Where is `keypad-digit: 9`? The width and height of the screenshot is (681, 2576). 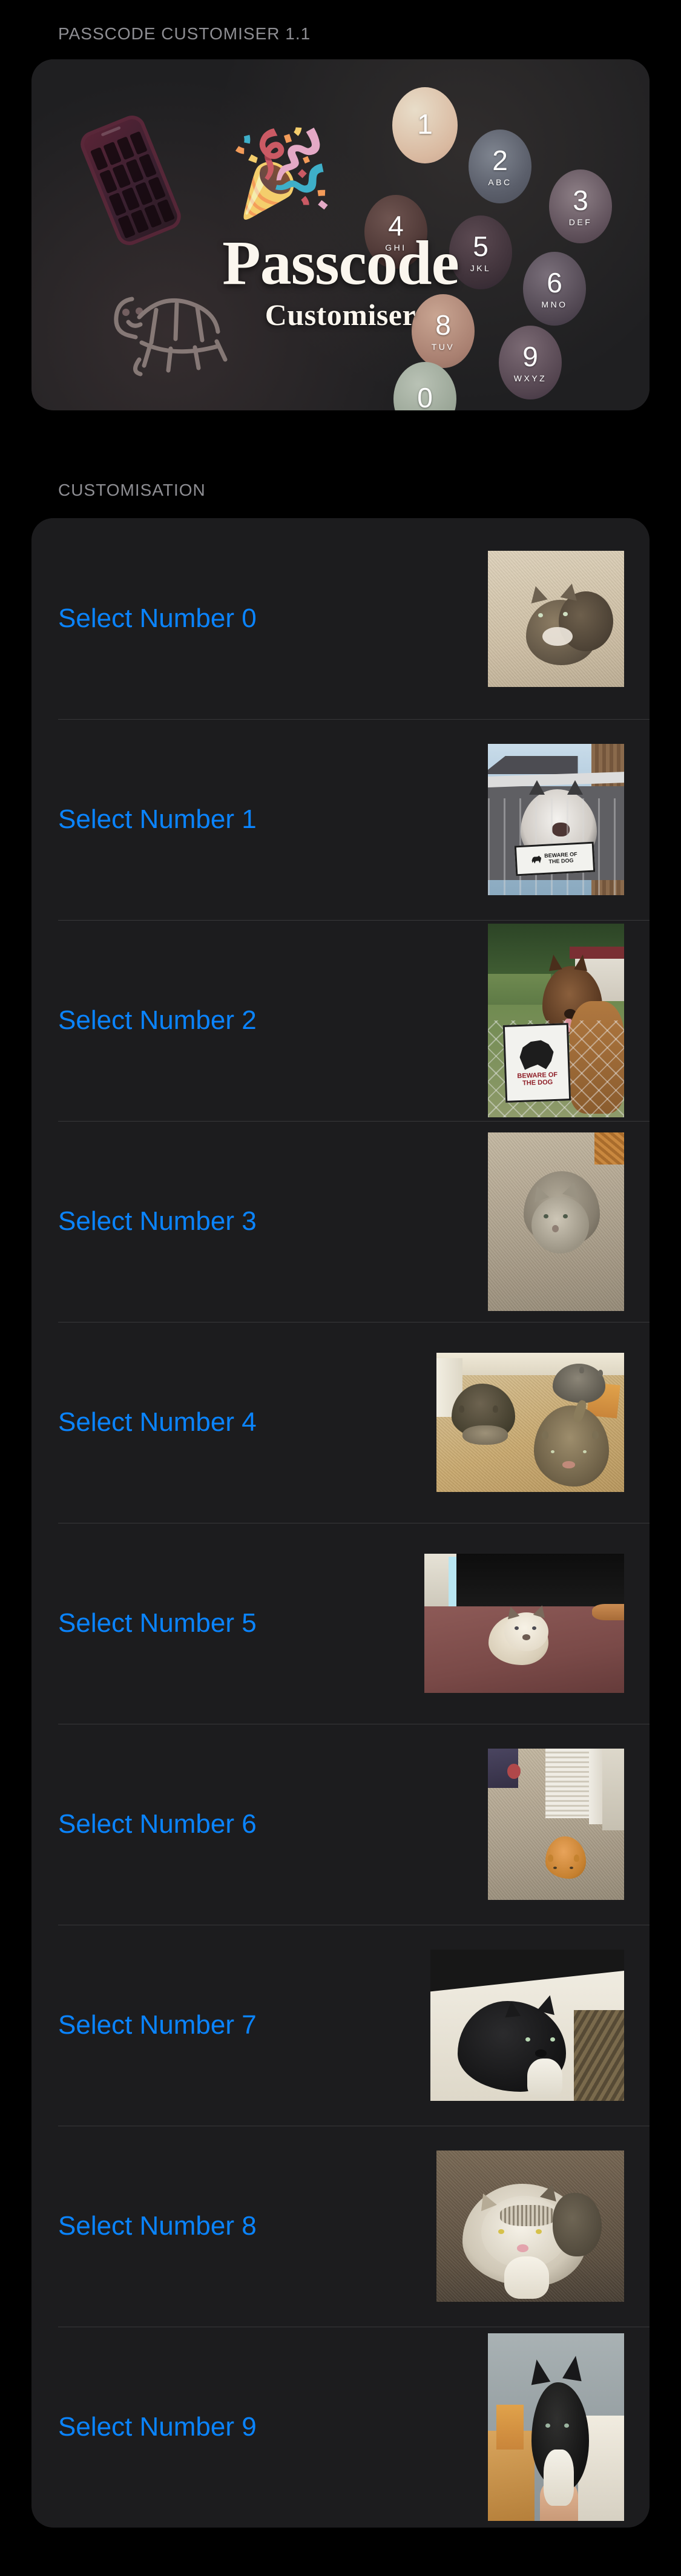 keypad-digit: 9 is located at coordinates (530, 356).